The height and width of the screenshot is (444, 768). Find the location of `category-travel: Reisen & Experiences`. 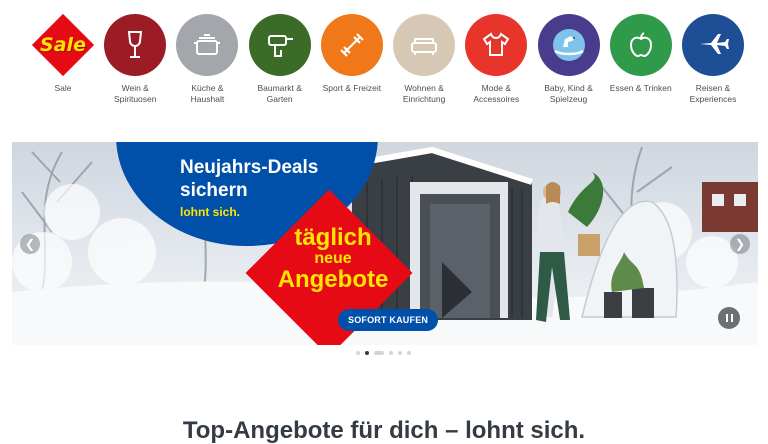

category-travel: Reisen & Experiences is located at coordinates (713, 64).